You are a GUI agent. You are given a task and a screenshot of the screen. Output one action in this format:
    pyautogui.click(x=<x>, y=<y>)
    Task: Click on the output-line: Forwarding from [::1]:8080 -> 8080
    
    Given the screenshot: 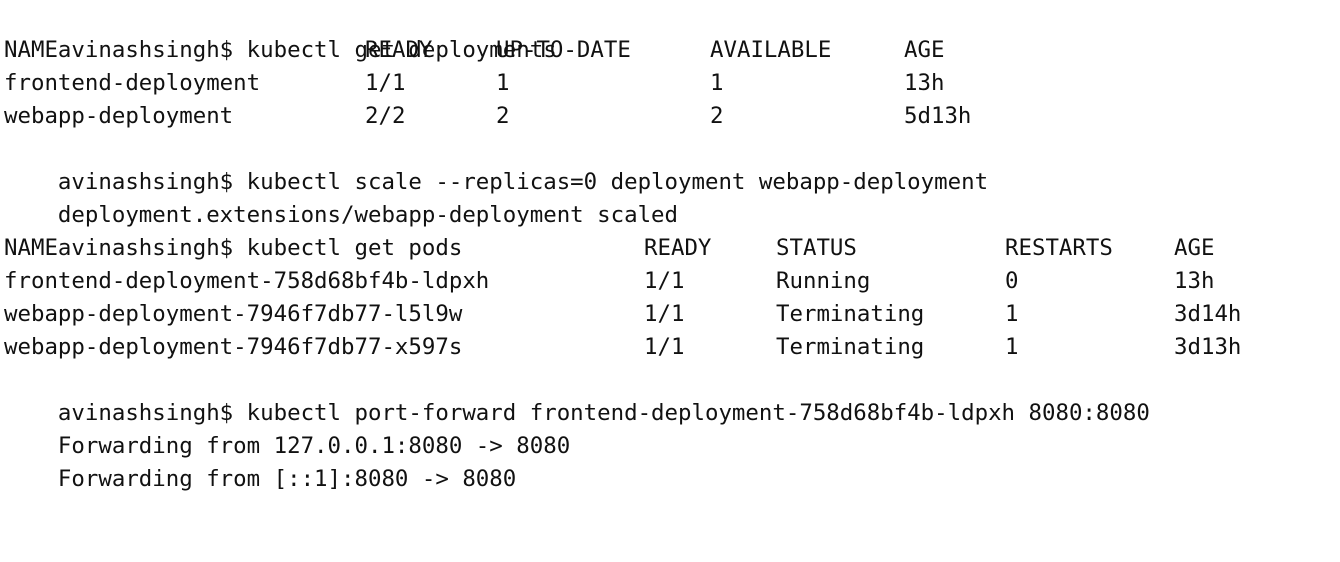 What is the action you would take?
    pyautogui.click(x=672, y=461)
    